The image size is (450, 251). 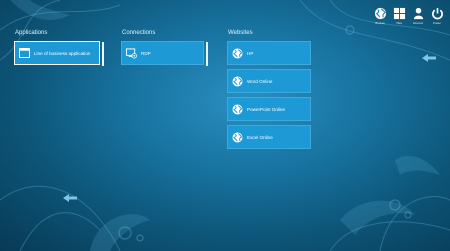 I want to click on tile-label: Line of business application, so click(x=62, y=53).